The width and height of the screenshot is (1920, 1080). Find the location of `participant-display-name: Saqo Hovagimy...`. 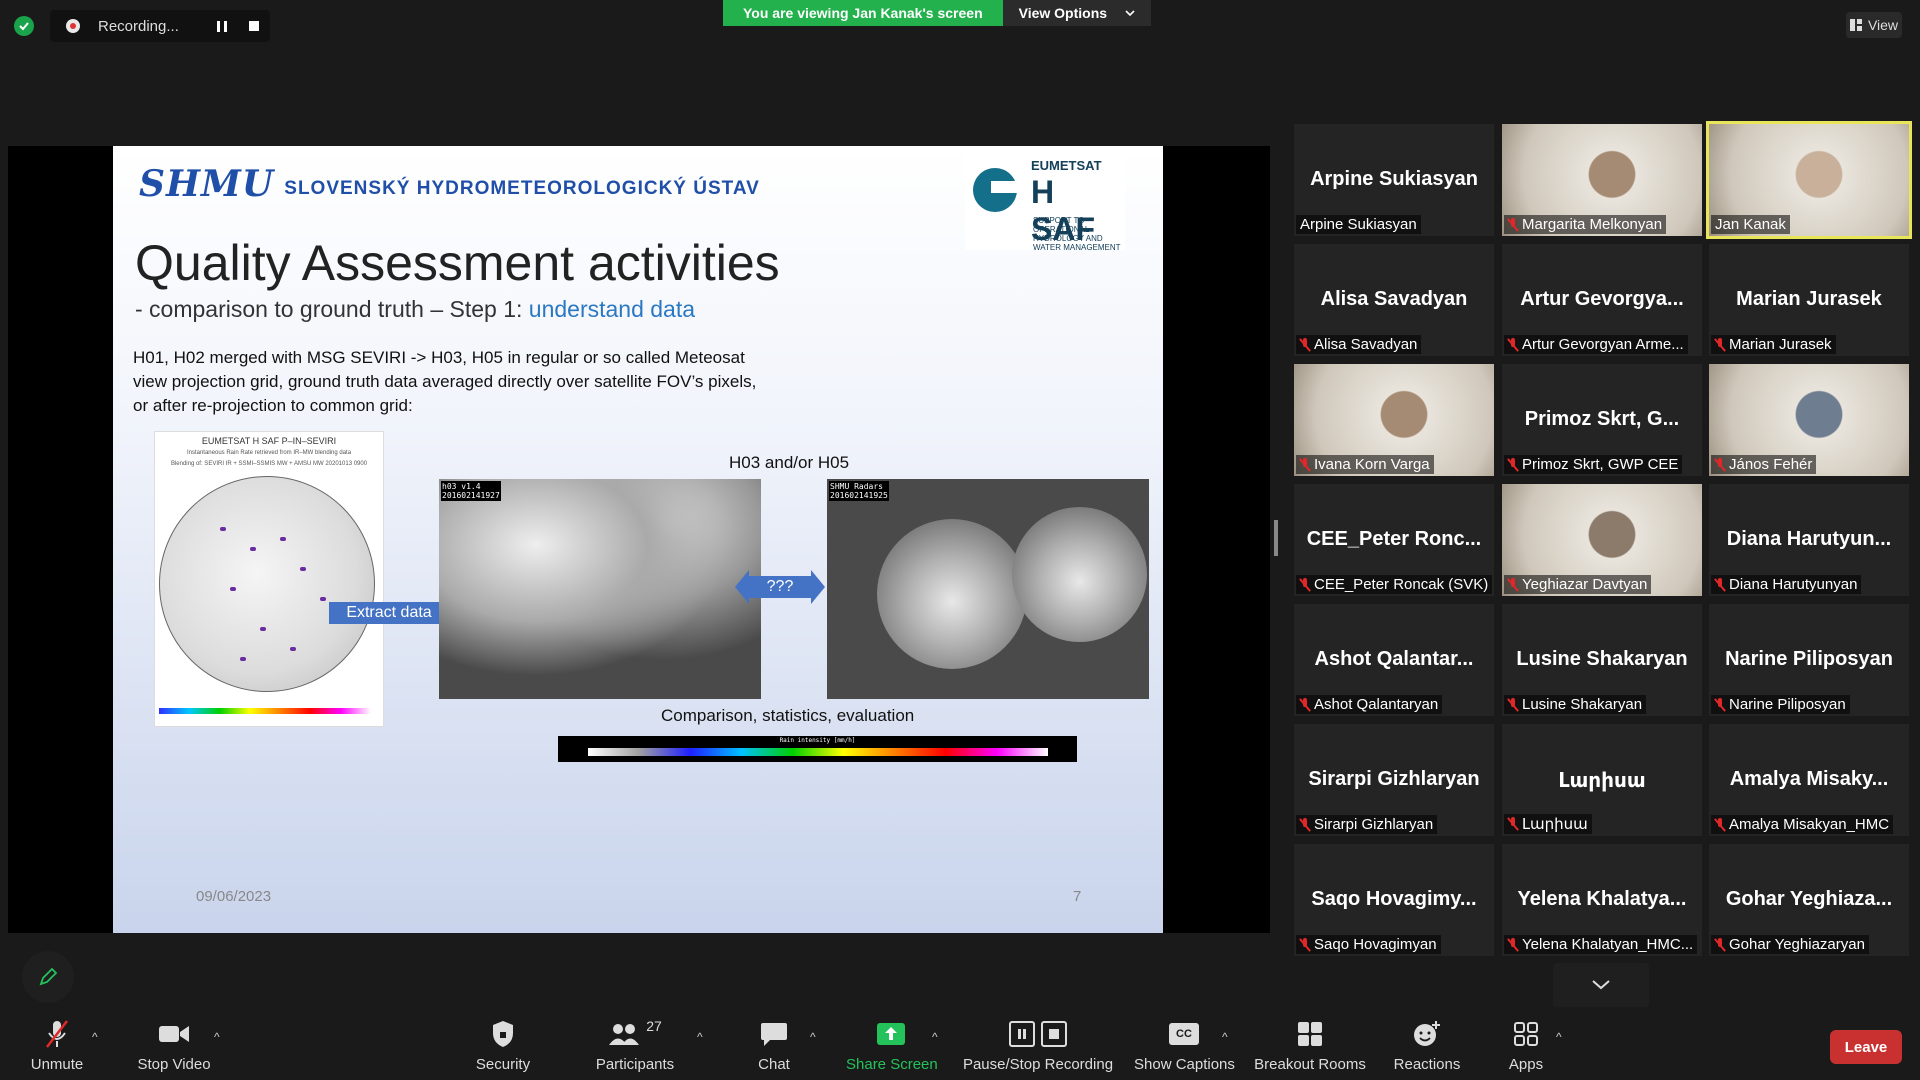

participant-display-name: Saqo Hovagimy... is located at coordinates (1394, 899).